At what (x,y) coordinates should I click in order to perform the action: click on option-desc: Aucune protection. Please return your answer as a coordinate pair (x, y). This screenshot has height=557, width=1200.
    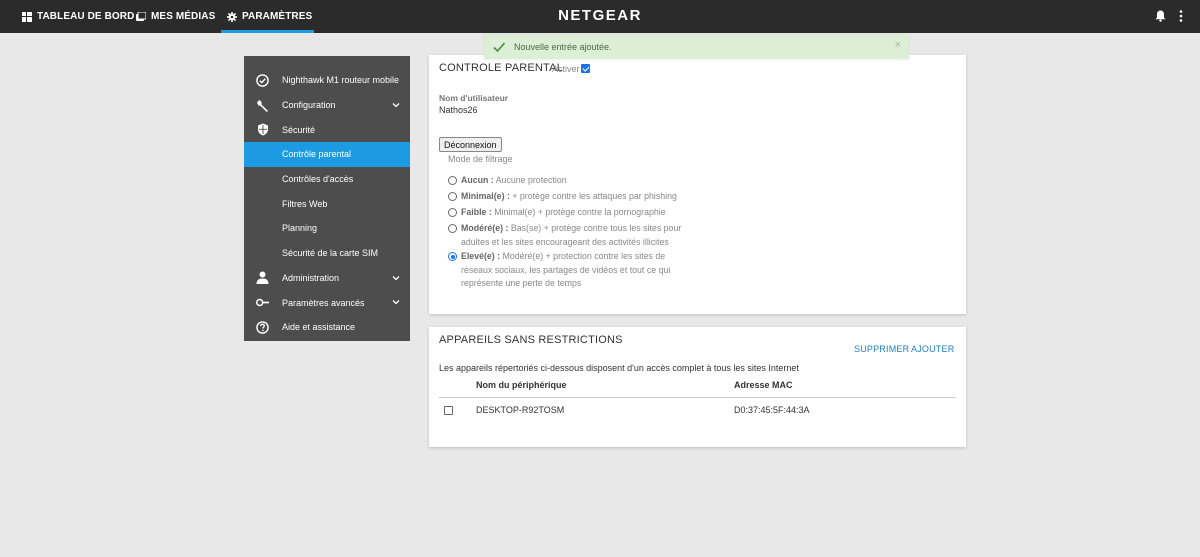
    Looking at the image, I should click on (530, 180).